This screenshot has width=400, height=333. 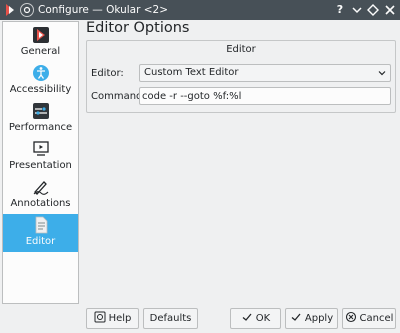 I want to click on close-button, so click(x=390, y=10).